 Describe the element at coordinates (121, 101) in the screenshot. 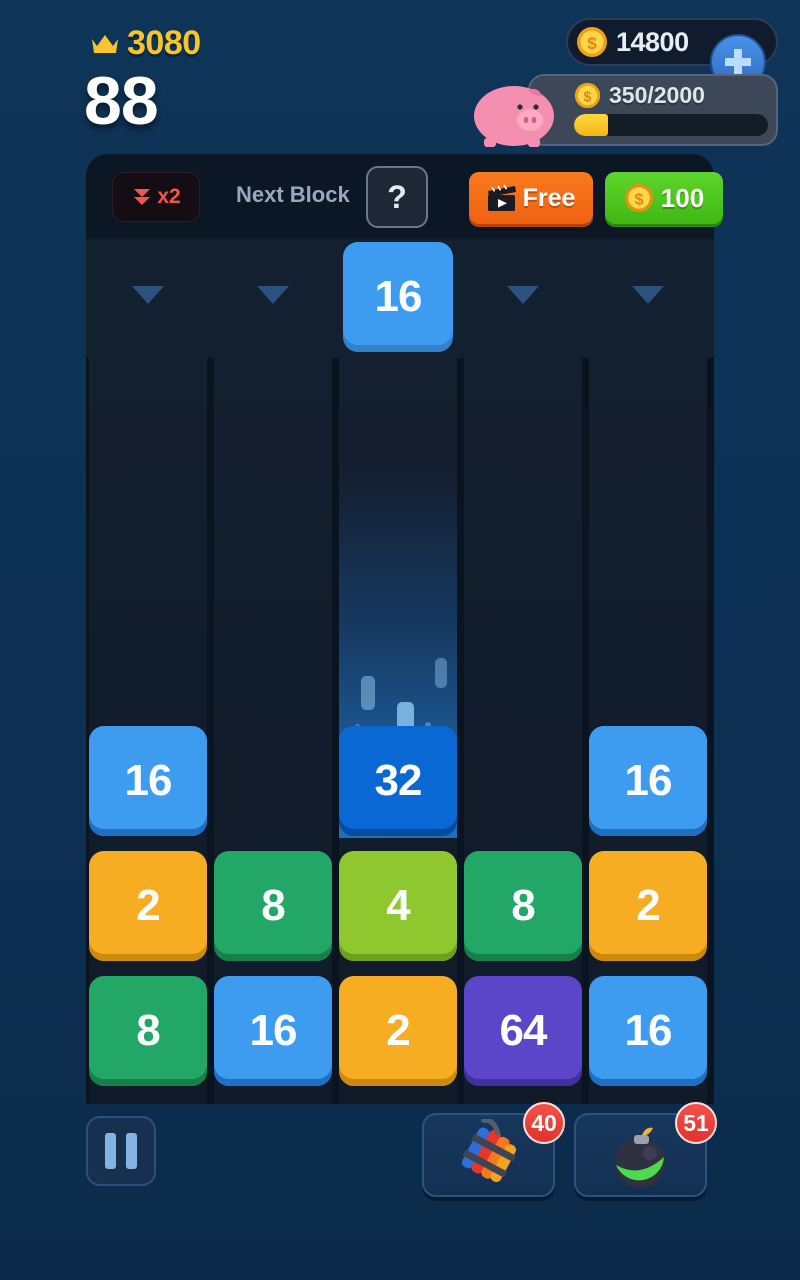

I see `level-value: 88` at that location.